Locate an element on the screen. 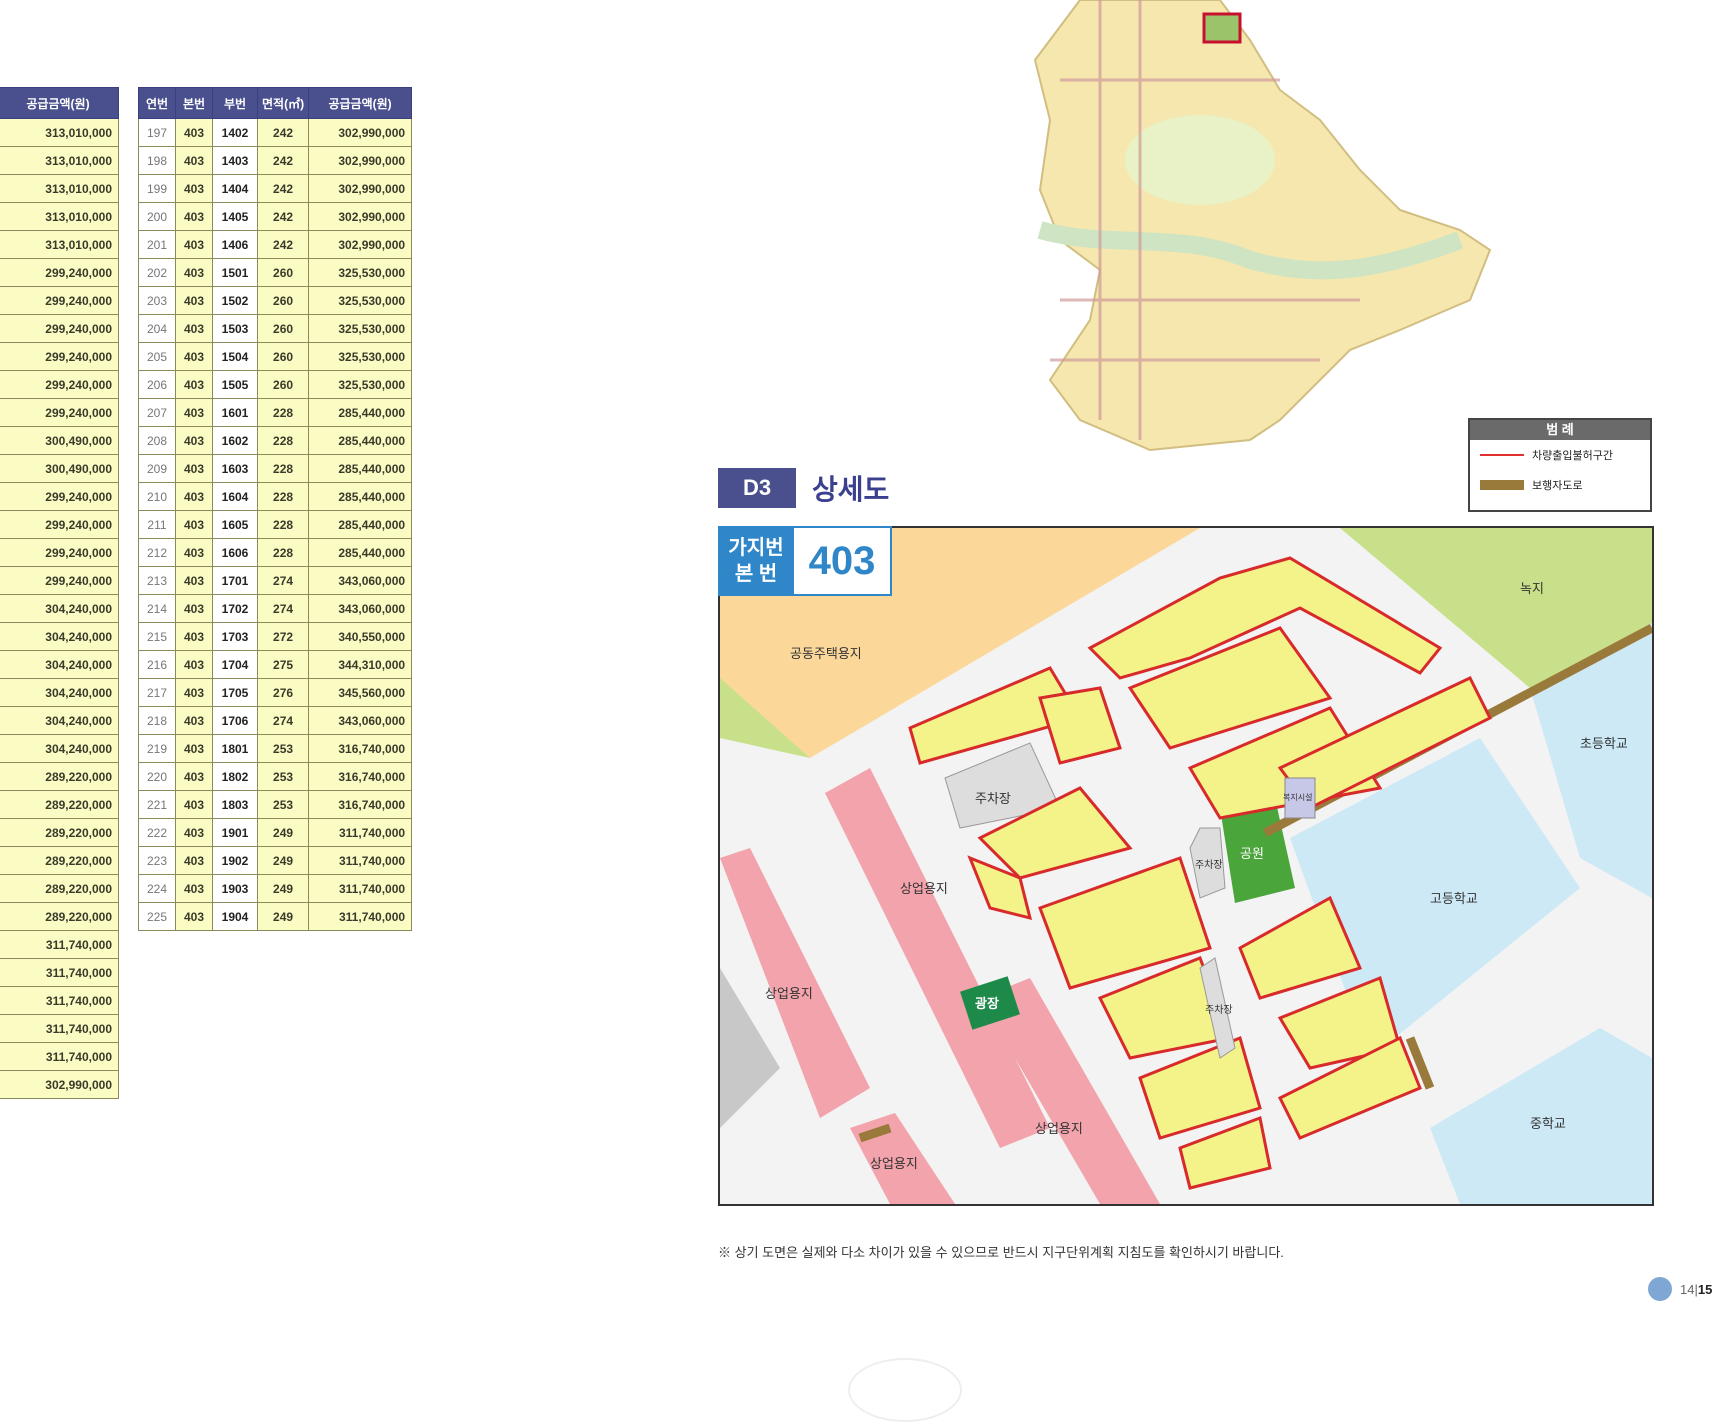 This screenshot has width=1730, height=1422. area-cell: 260 is located at coordinates (283, 300).